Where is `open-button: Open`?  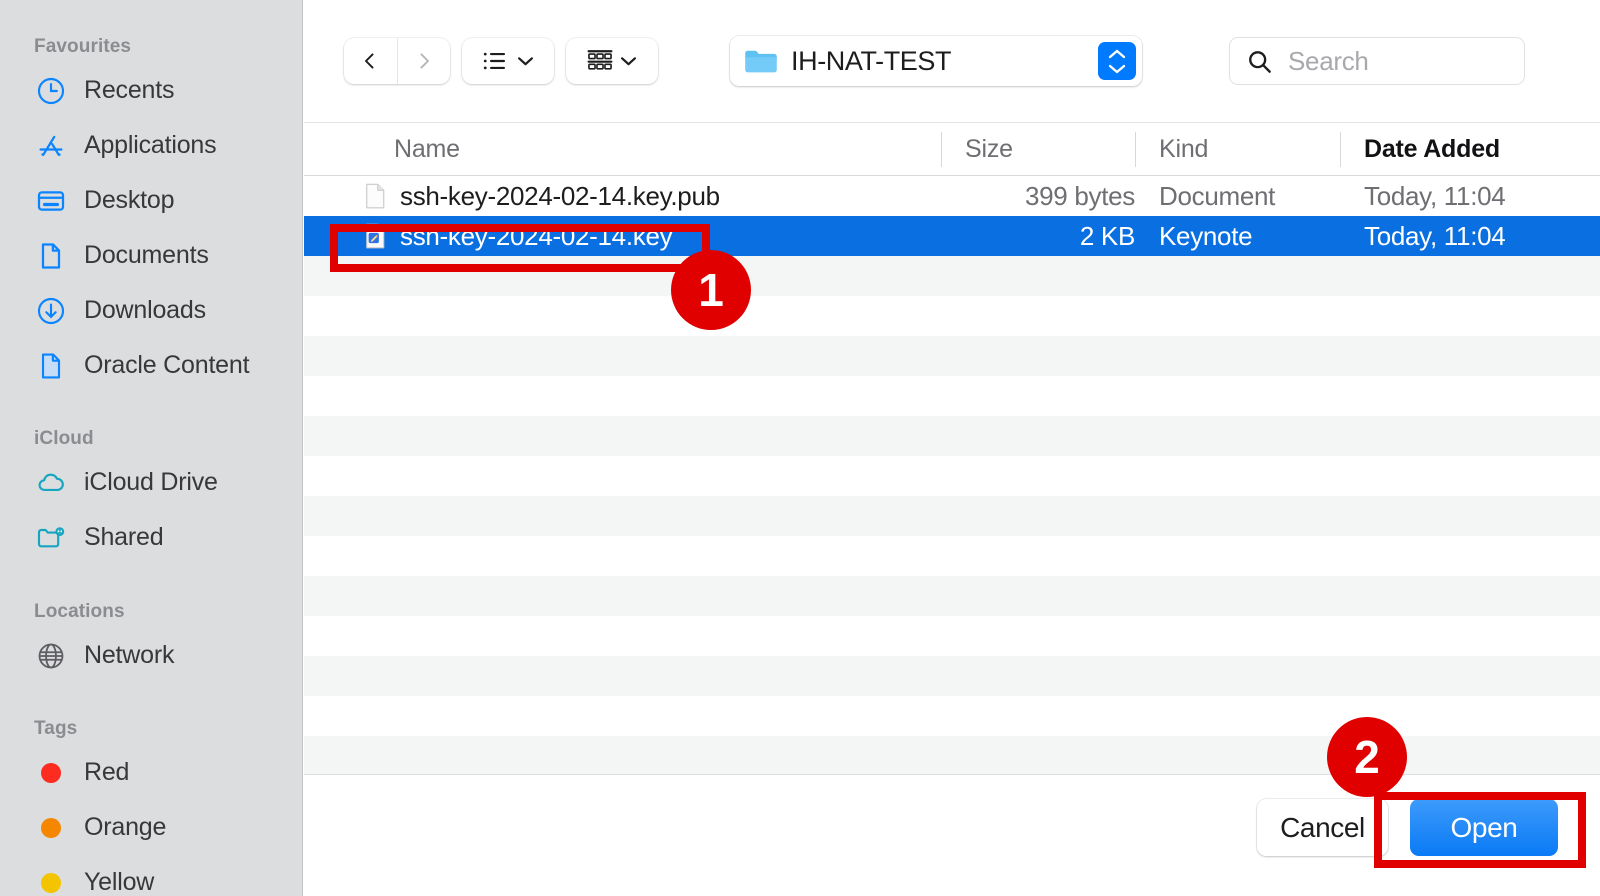
open-button: Open is located at coordinates (1484, 827).